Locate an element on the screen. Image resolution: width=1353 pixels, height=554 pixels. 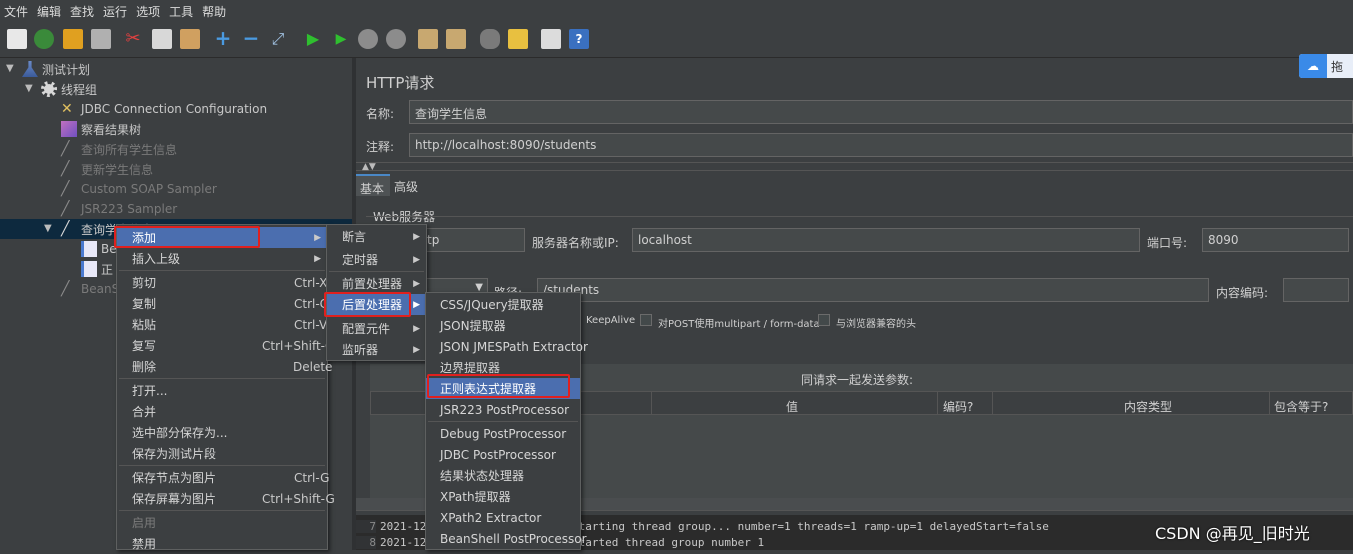
tree-item-thread-group: 线程组 is located at coordinates (69, 89).